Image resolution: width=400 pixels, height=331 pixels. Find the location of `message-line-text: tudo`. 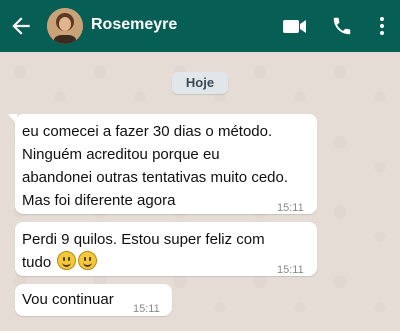

message-line-text: tudo is located at coordinates (37, 262).